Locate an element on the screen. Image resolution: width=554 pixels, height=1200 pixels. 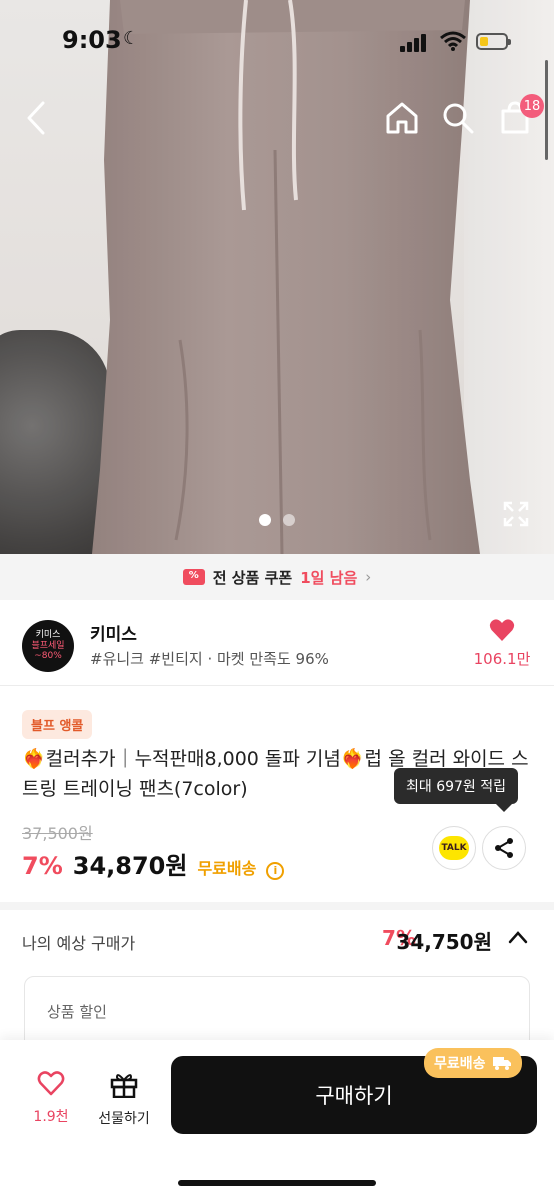
fullscreen-button is located at coordinates (516, 514).